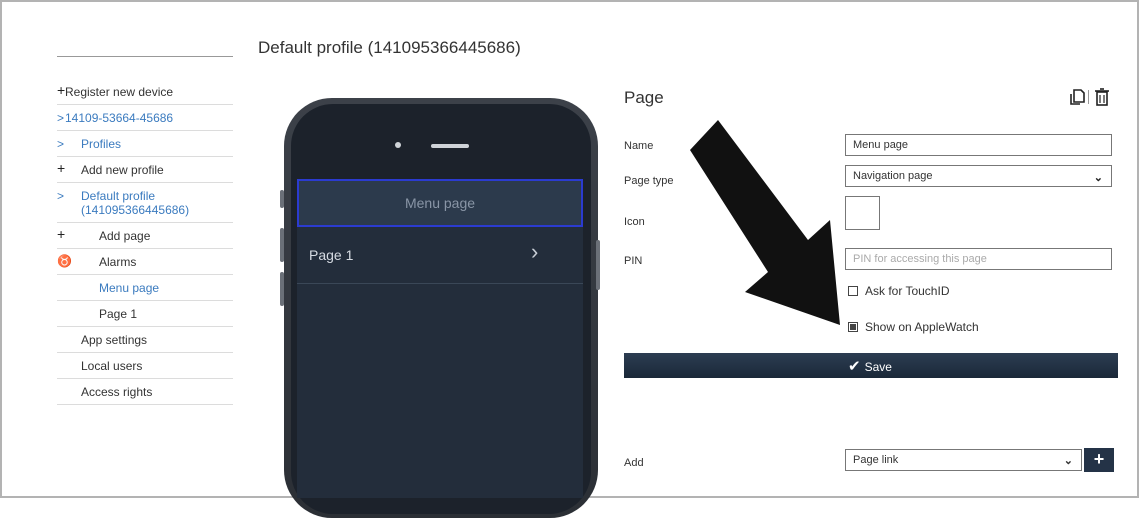 This screenshot has height=518, width=1139. I want to click on name-label: Name, so click(639, 146).